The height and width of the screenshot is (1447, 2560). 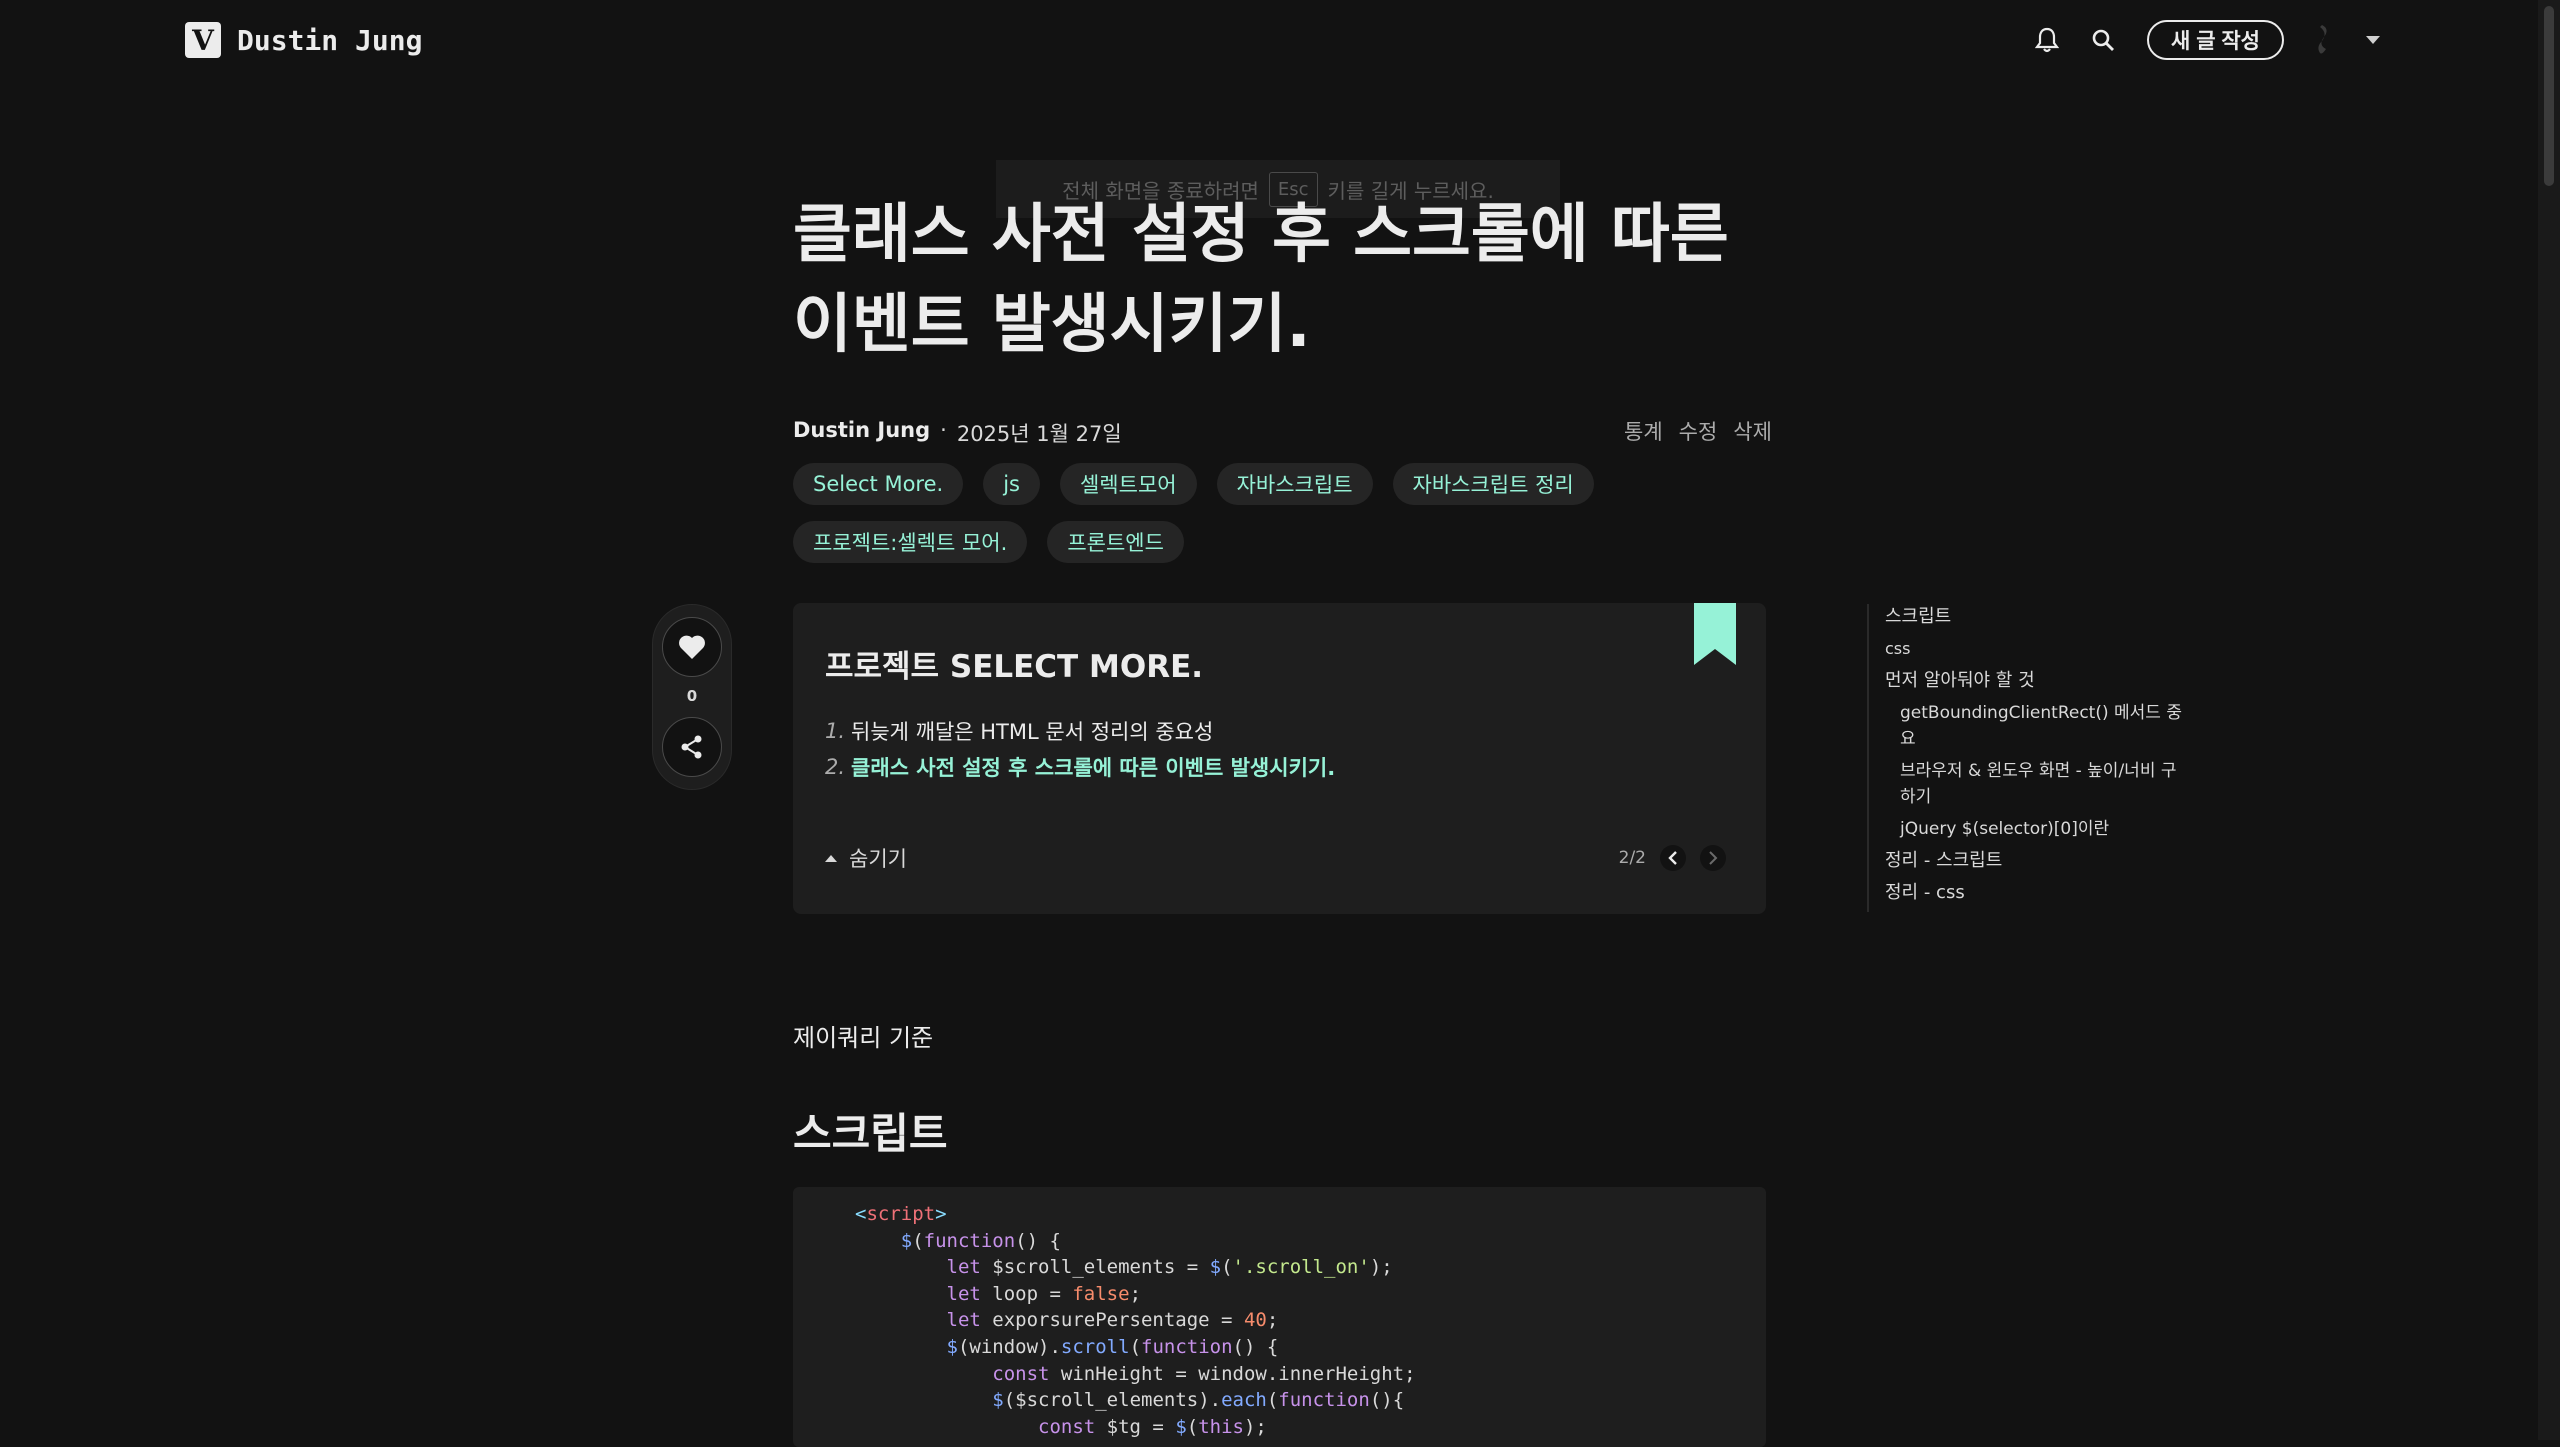 I want to click on bookmark-icon, so click(x=1715, y=634).